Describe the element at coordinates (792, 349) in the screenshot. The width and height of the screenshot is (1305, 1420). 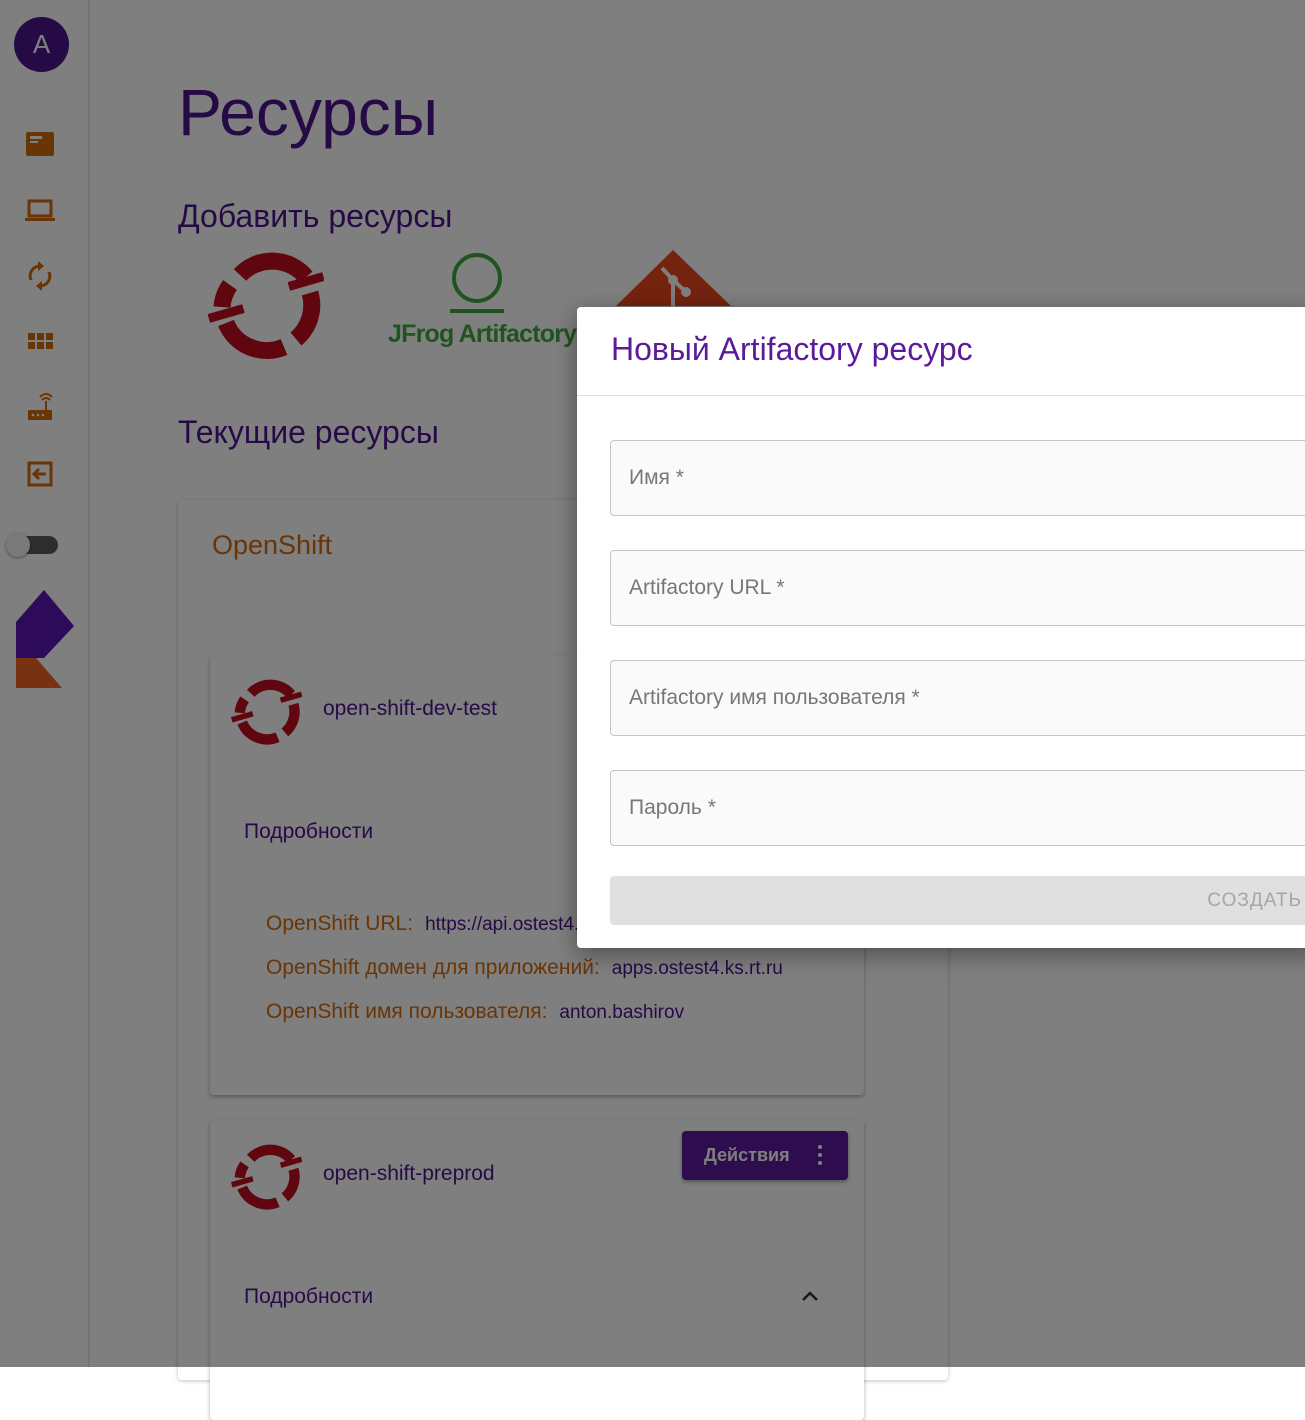
I see `dialog-title: Новый Artifactory ресурс` at that location.